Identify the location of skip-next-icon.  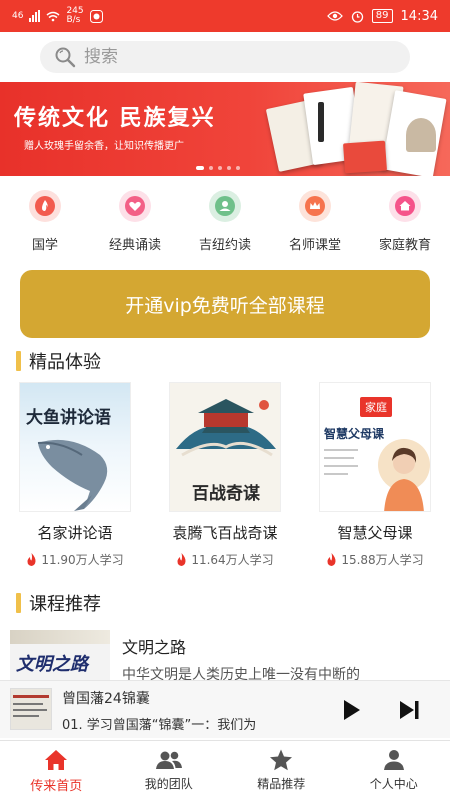
(409, 710).